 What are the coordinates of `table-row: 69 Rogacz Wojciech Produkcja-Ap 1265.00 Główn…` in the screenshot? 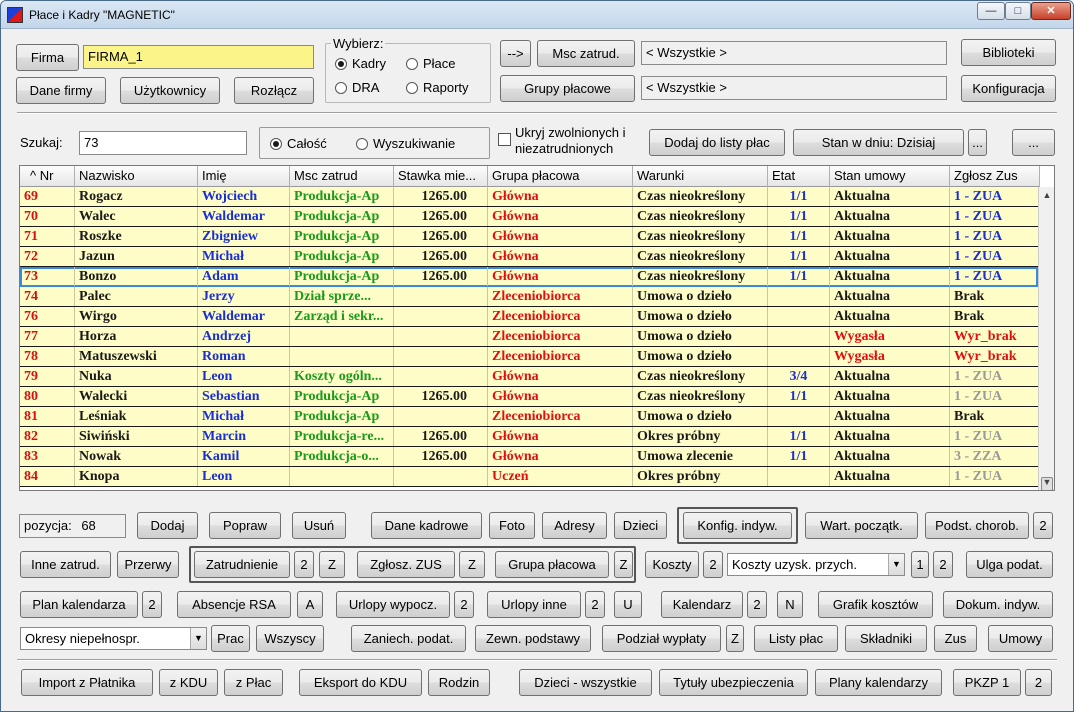 It's located at (530, 197).